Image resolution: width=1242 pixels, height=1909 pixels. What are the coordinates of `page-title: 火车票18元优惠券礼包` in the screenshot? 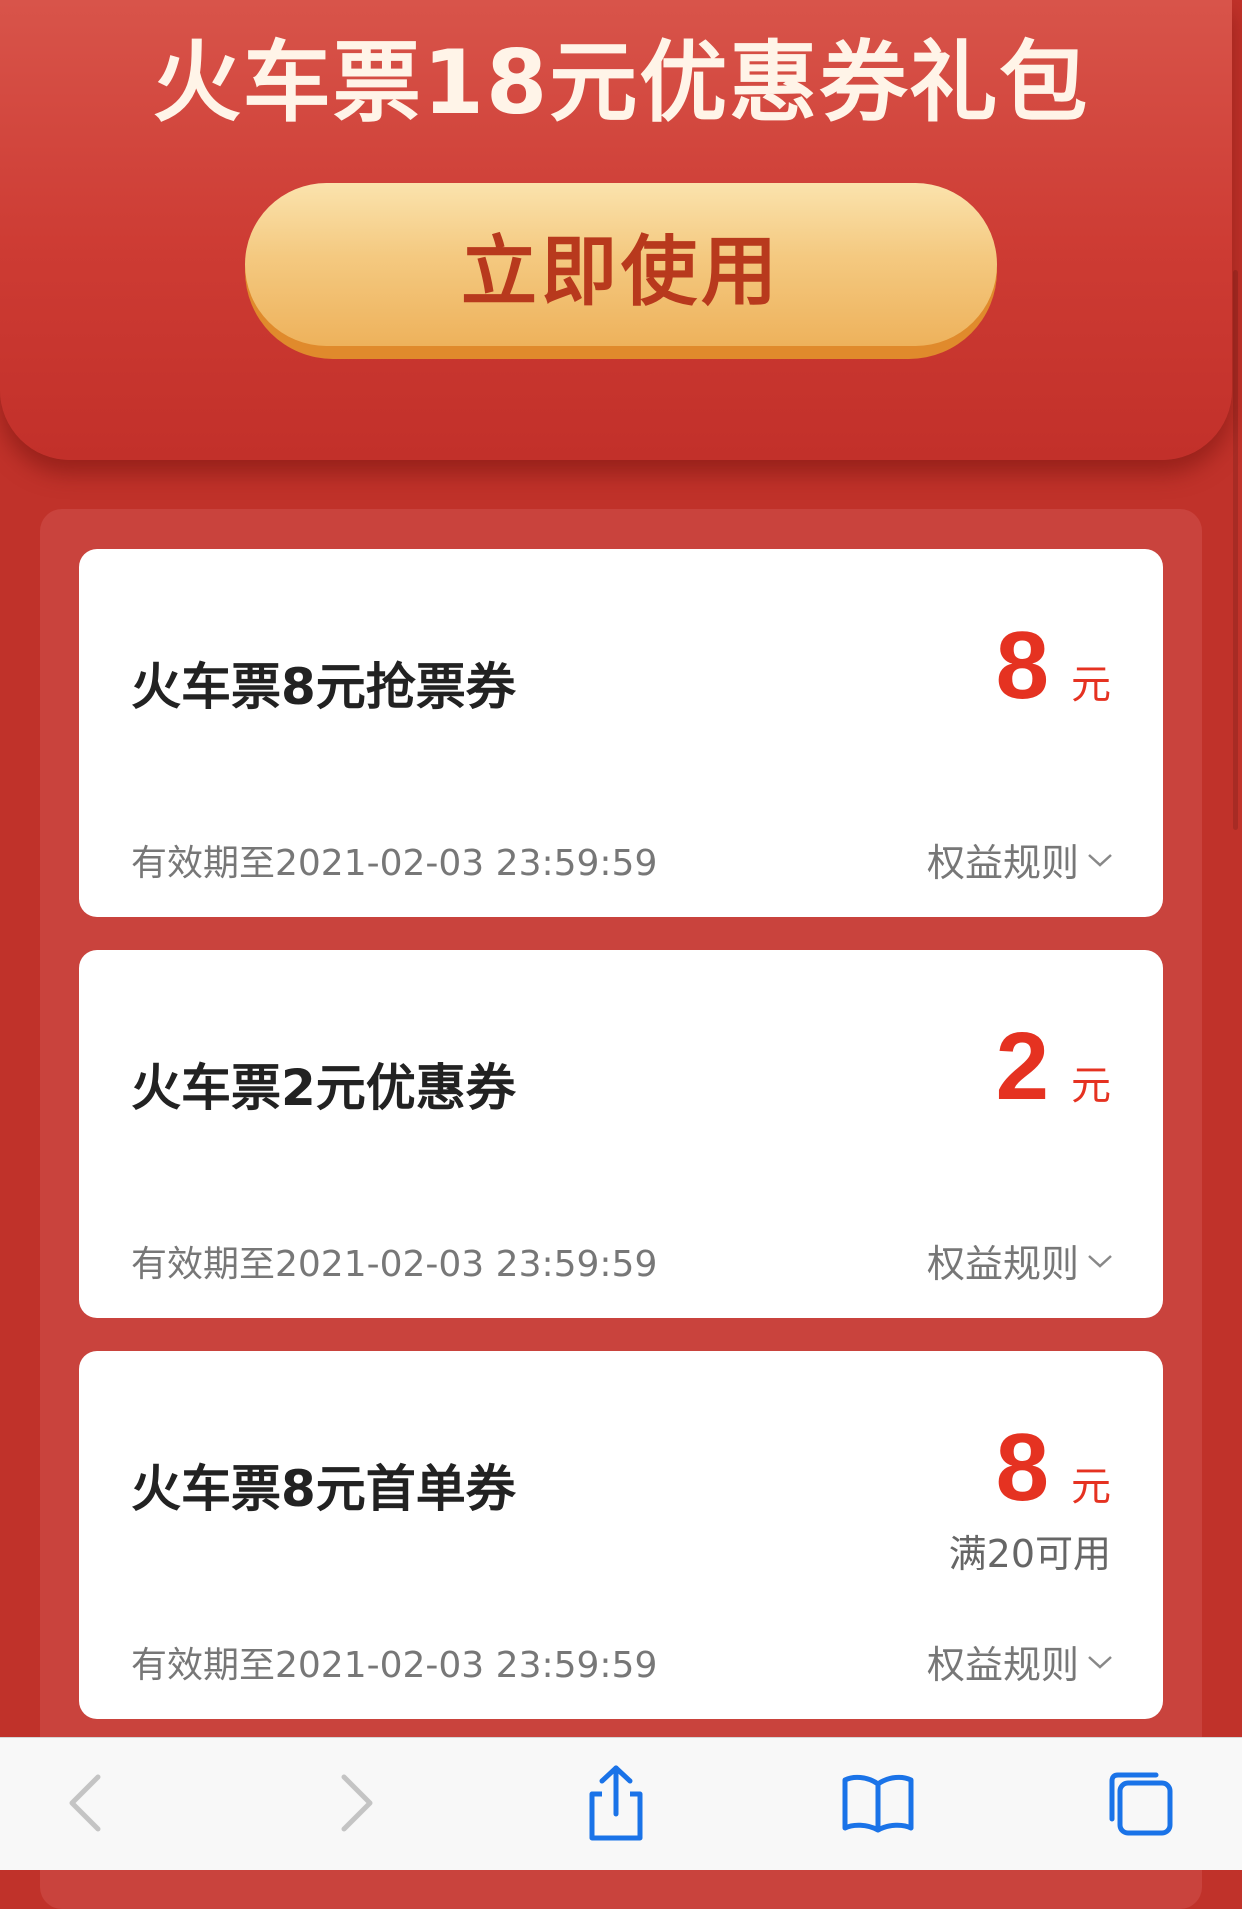 It's located at (621, 82).